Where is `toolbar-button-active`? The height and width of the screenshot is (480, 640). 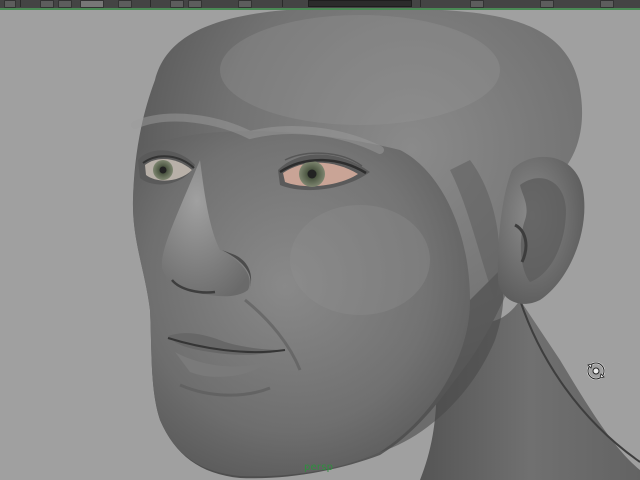 toolbar-button-active is located at coordinates (92, 4).